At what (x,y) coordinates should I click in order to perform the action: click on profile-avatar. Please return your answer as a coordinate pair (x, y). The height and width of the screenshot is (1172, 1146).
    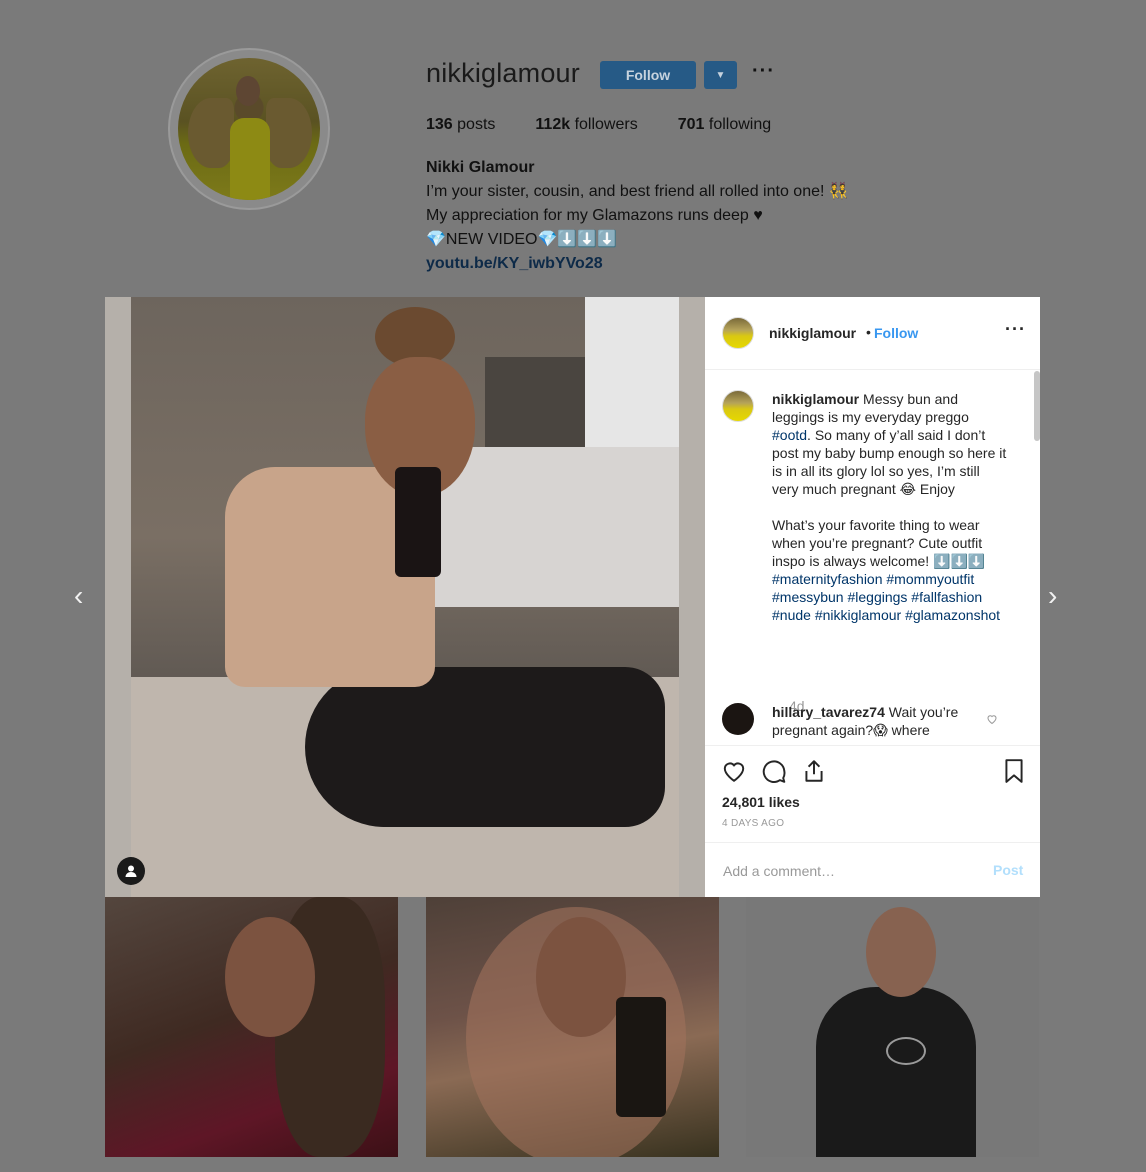
    Looking at the image, I should click on (249, 129).